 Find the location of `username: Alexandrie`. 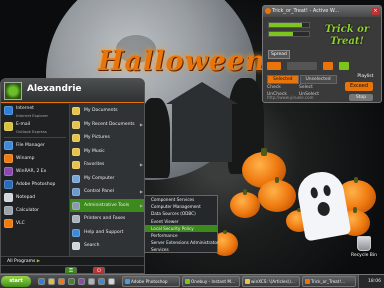

username: Alexandrie is located at coordinates (54, 89).